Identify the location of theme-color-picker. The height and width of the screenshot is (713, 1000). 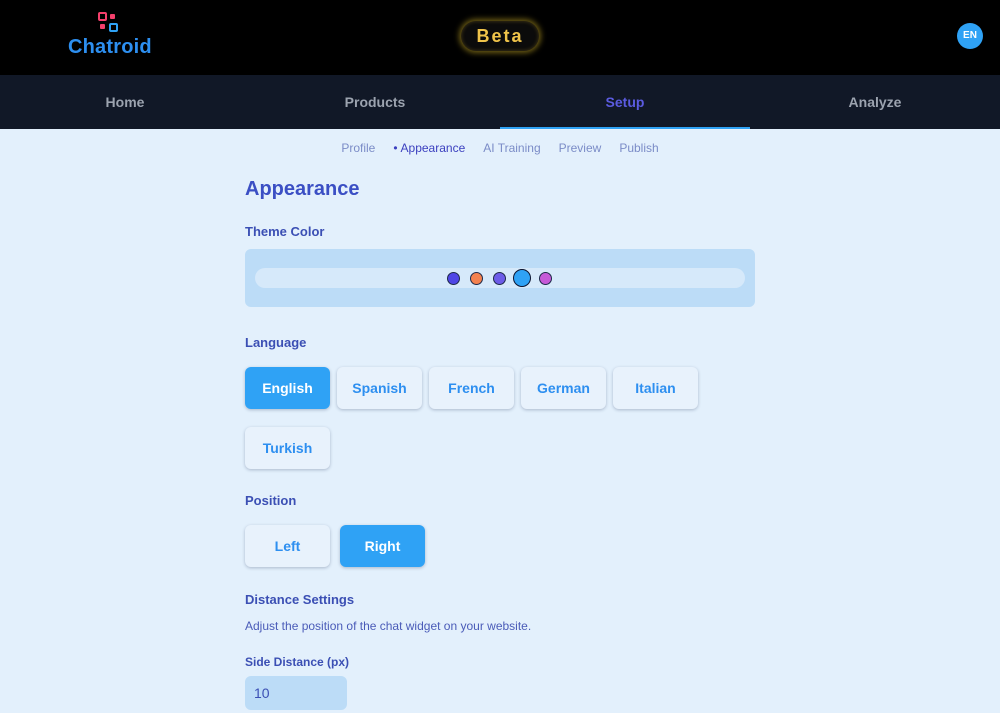
(500, 278).